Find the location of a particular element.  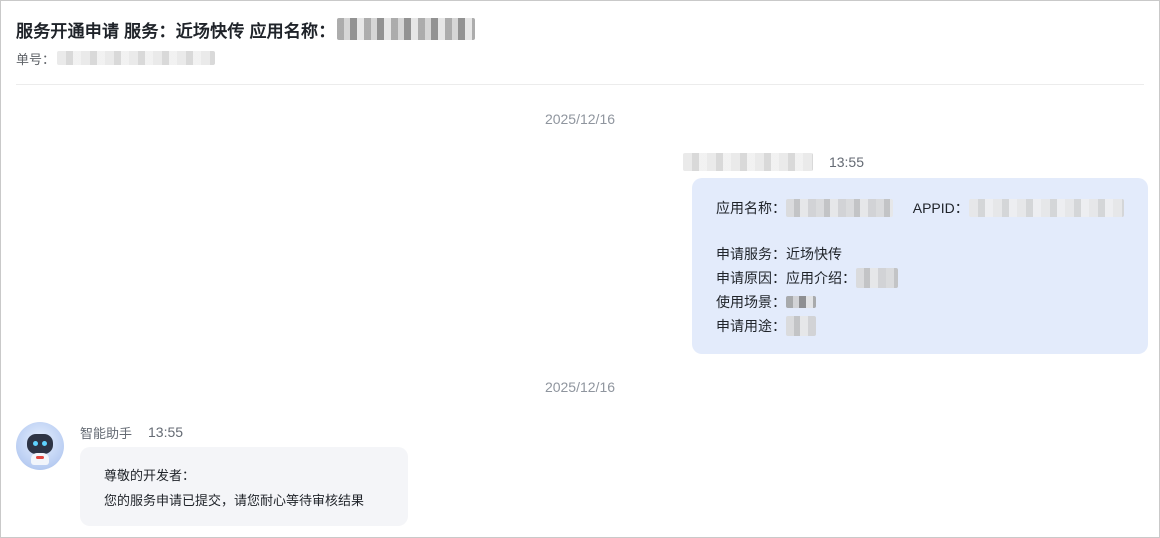

redacted-app-name-value is located at coordinates (839, 208).